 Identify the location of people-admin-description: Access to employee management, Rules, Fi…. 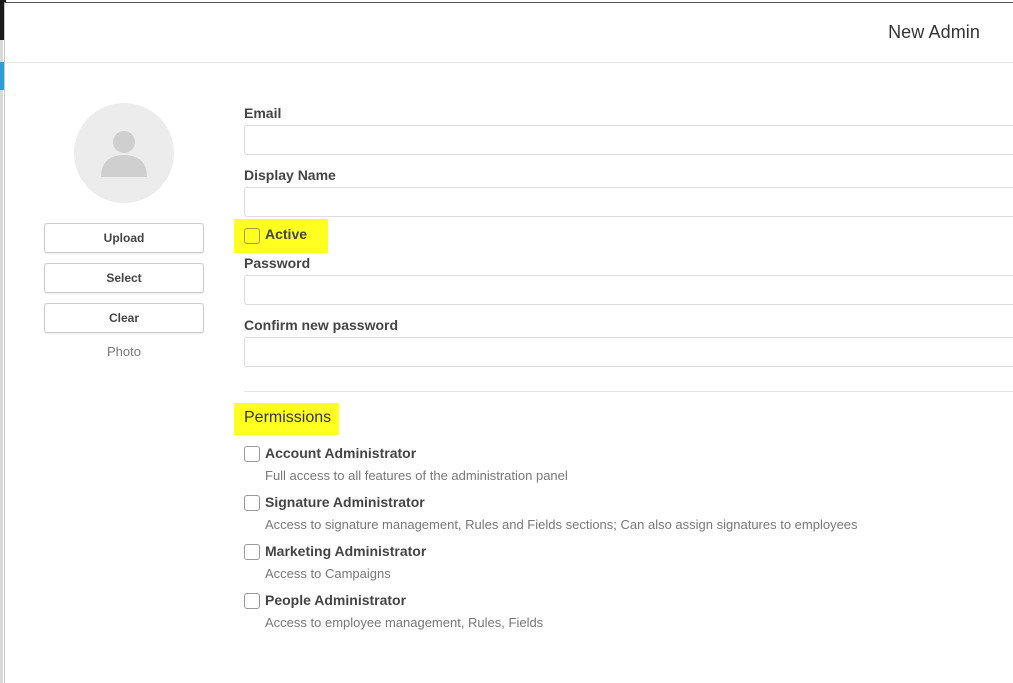
(404, 622).